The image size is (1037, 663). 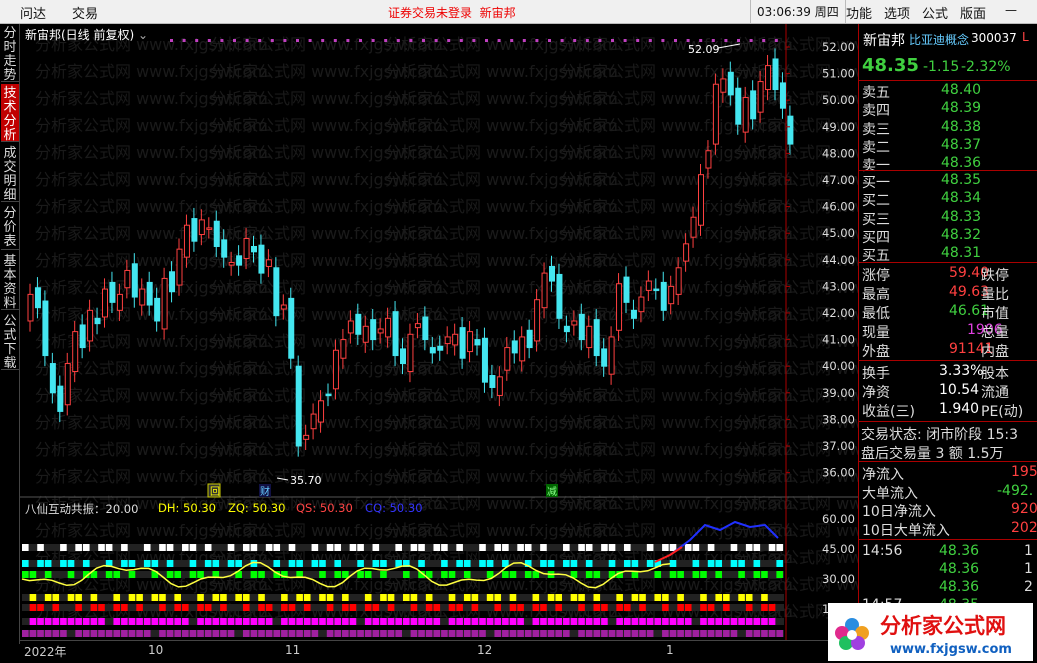 I want to click on price-tick: 36.00, so click(x=838, y=473).